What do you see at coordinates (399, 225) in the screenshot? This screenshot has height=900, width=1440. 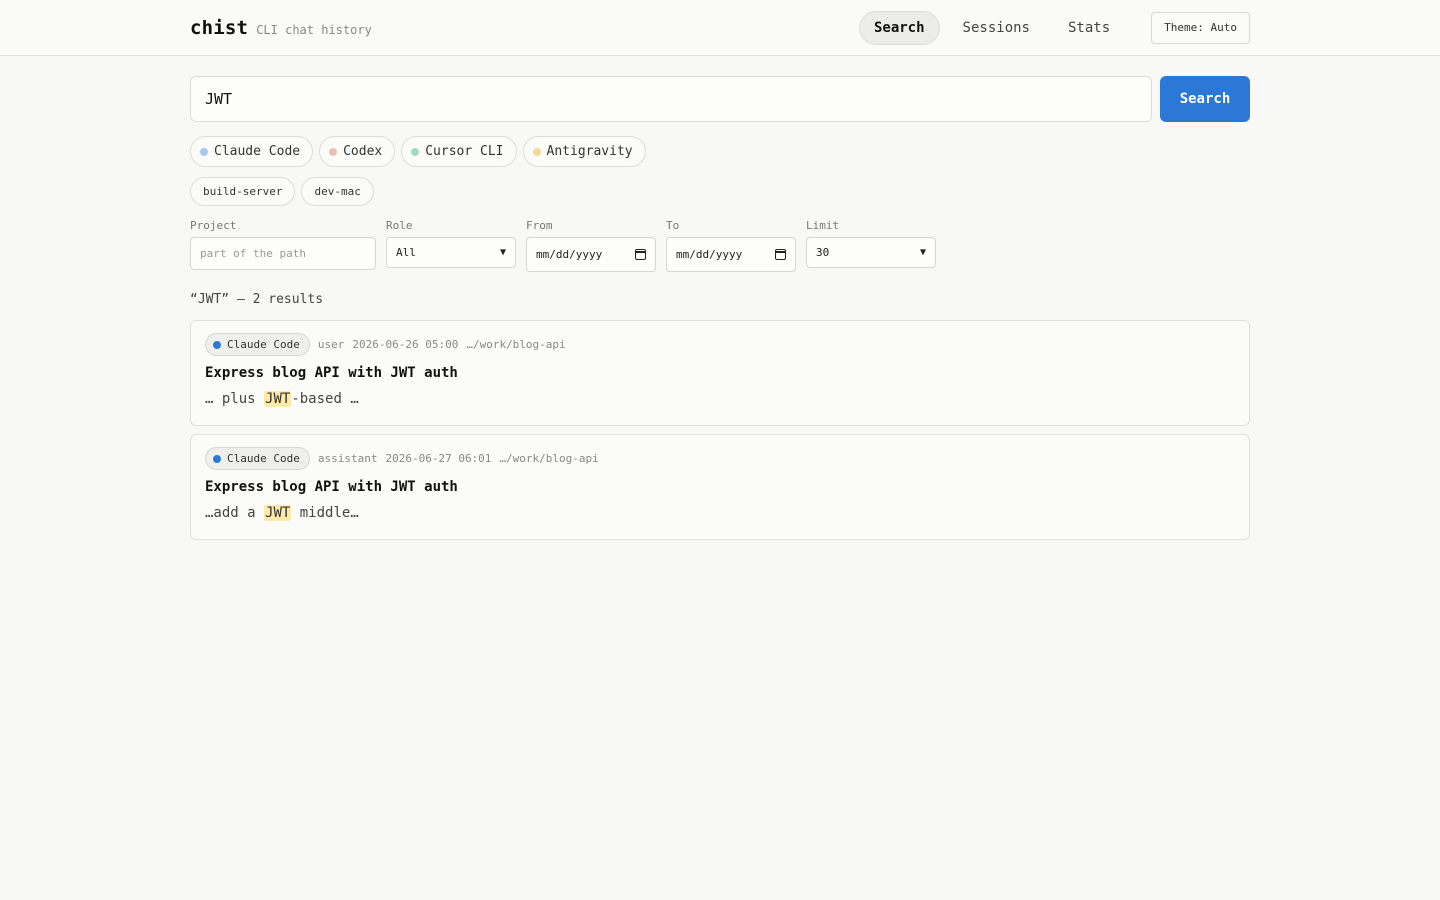 I see `role-label: Role` at bounding box center [399, 225].